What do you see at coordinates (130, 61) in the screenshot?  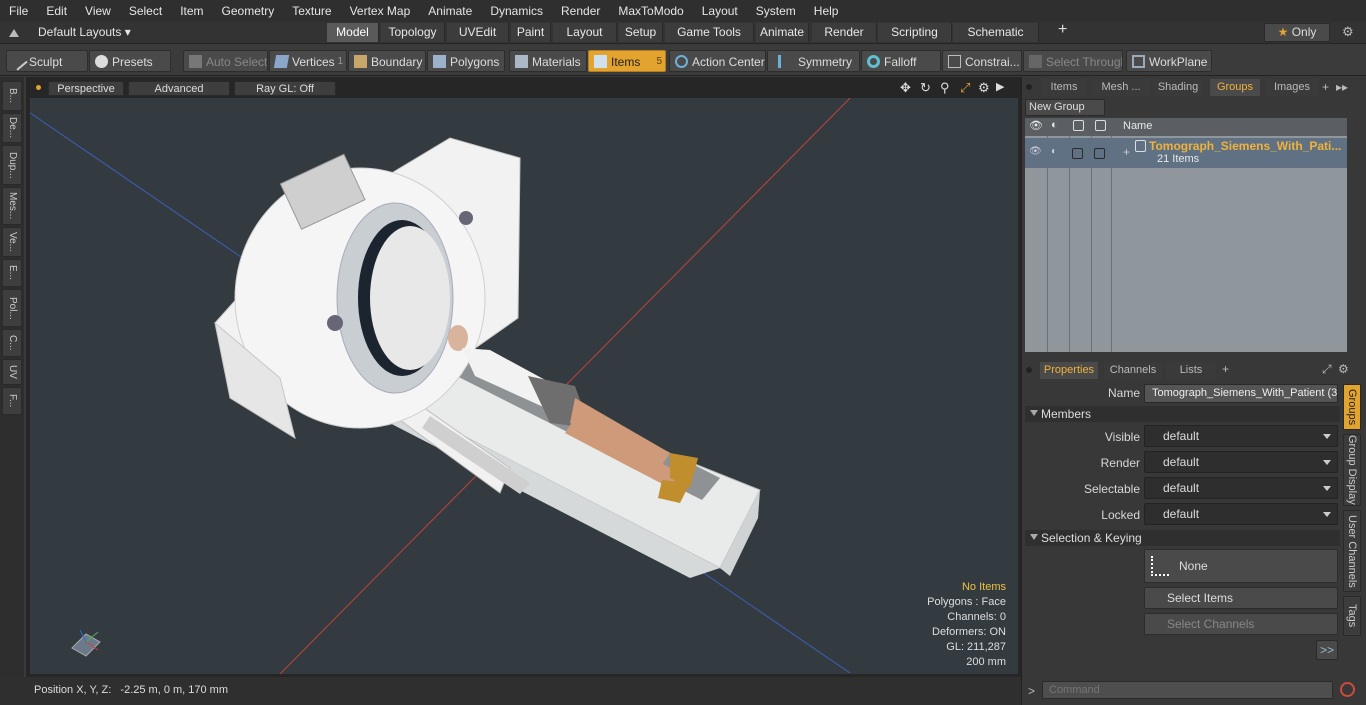 I see `presets-button: Presets` at bounding box center [130, 61].